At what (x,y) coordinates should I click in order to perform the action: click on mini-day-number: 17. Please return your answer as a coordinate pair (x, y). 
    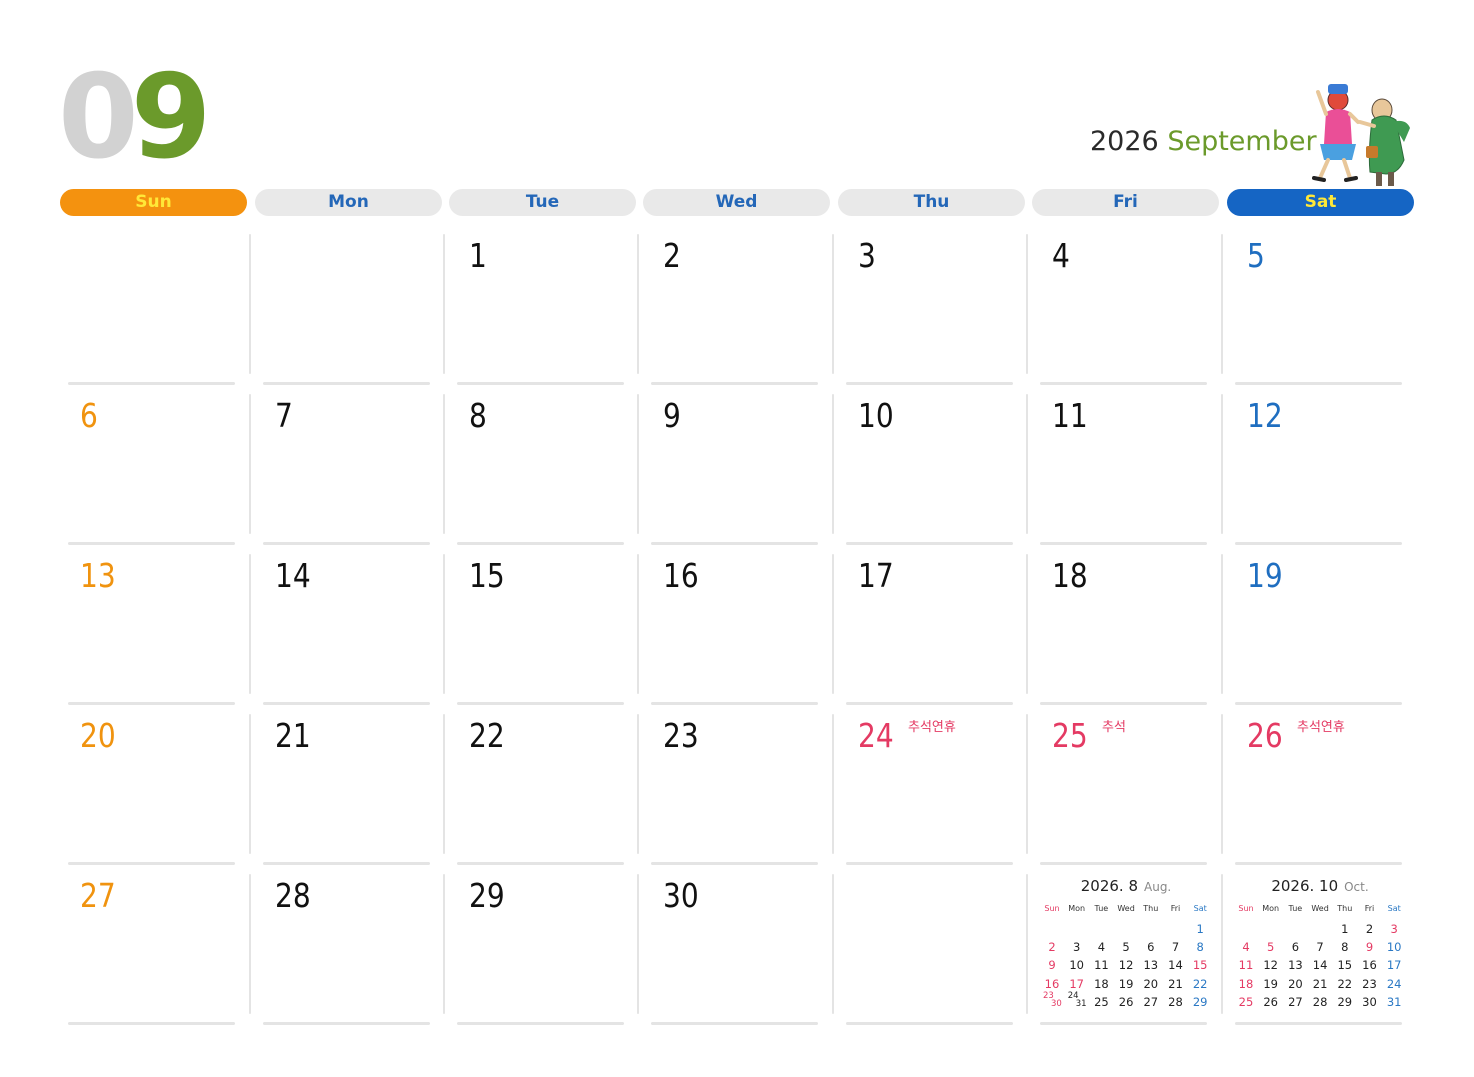
    Looking at the image, I should click on (1394, 965).